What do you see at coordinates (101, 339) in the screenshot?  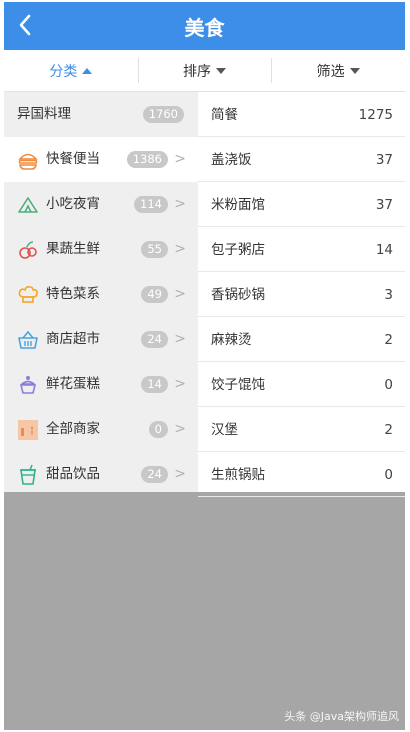 I see `category-item: 商店超市 24 >` at bounding box center [101, 339].